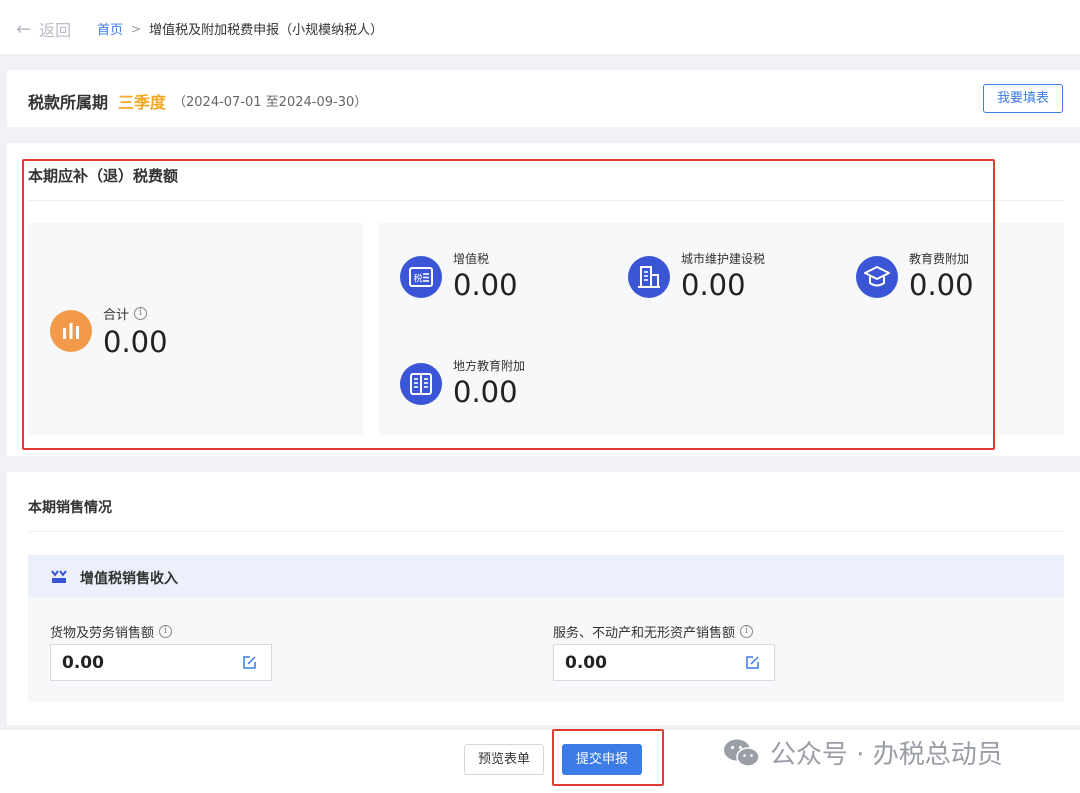 Image resolution: width=1080 pixels, height=793 pixels. Describe the element at coordinates (546, 650) in the screenshot. I see `vat-sales-body: 货物及劳务销售额 i 0.00 服务、不动产和无形资产销售额 i 0.00` at that location.